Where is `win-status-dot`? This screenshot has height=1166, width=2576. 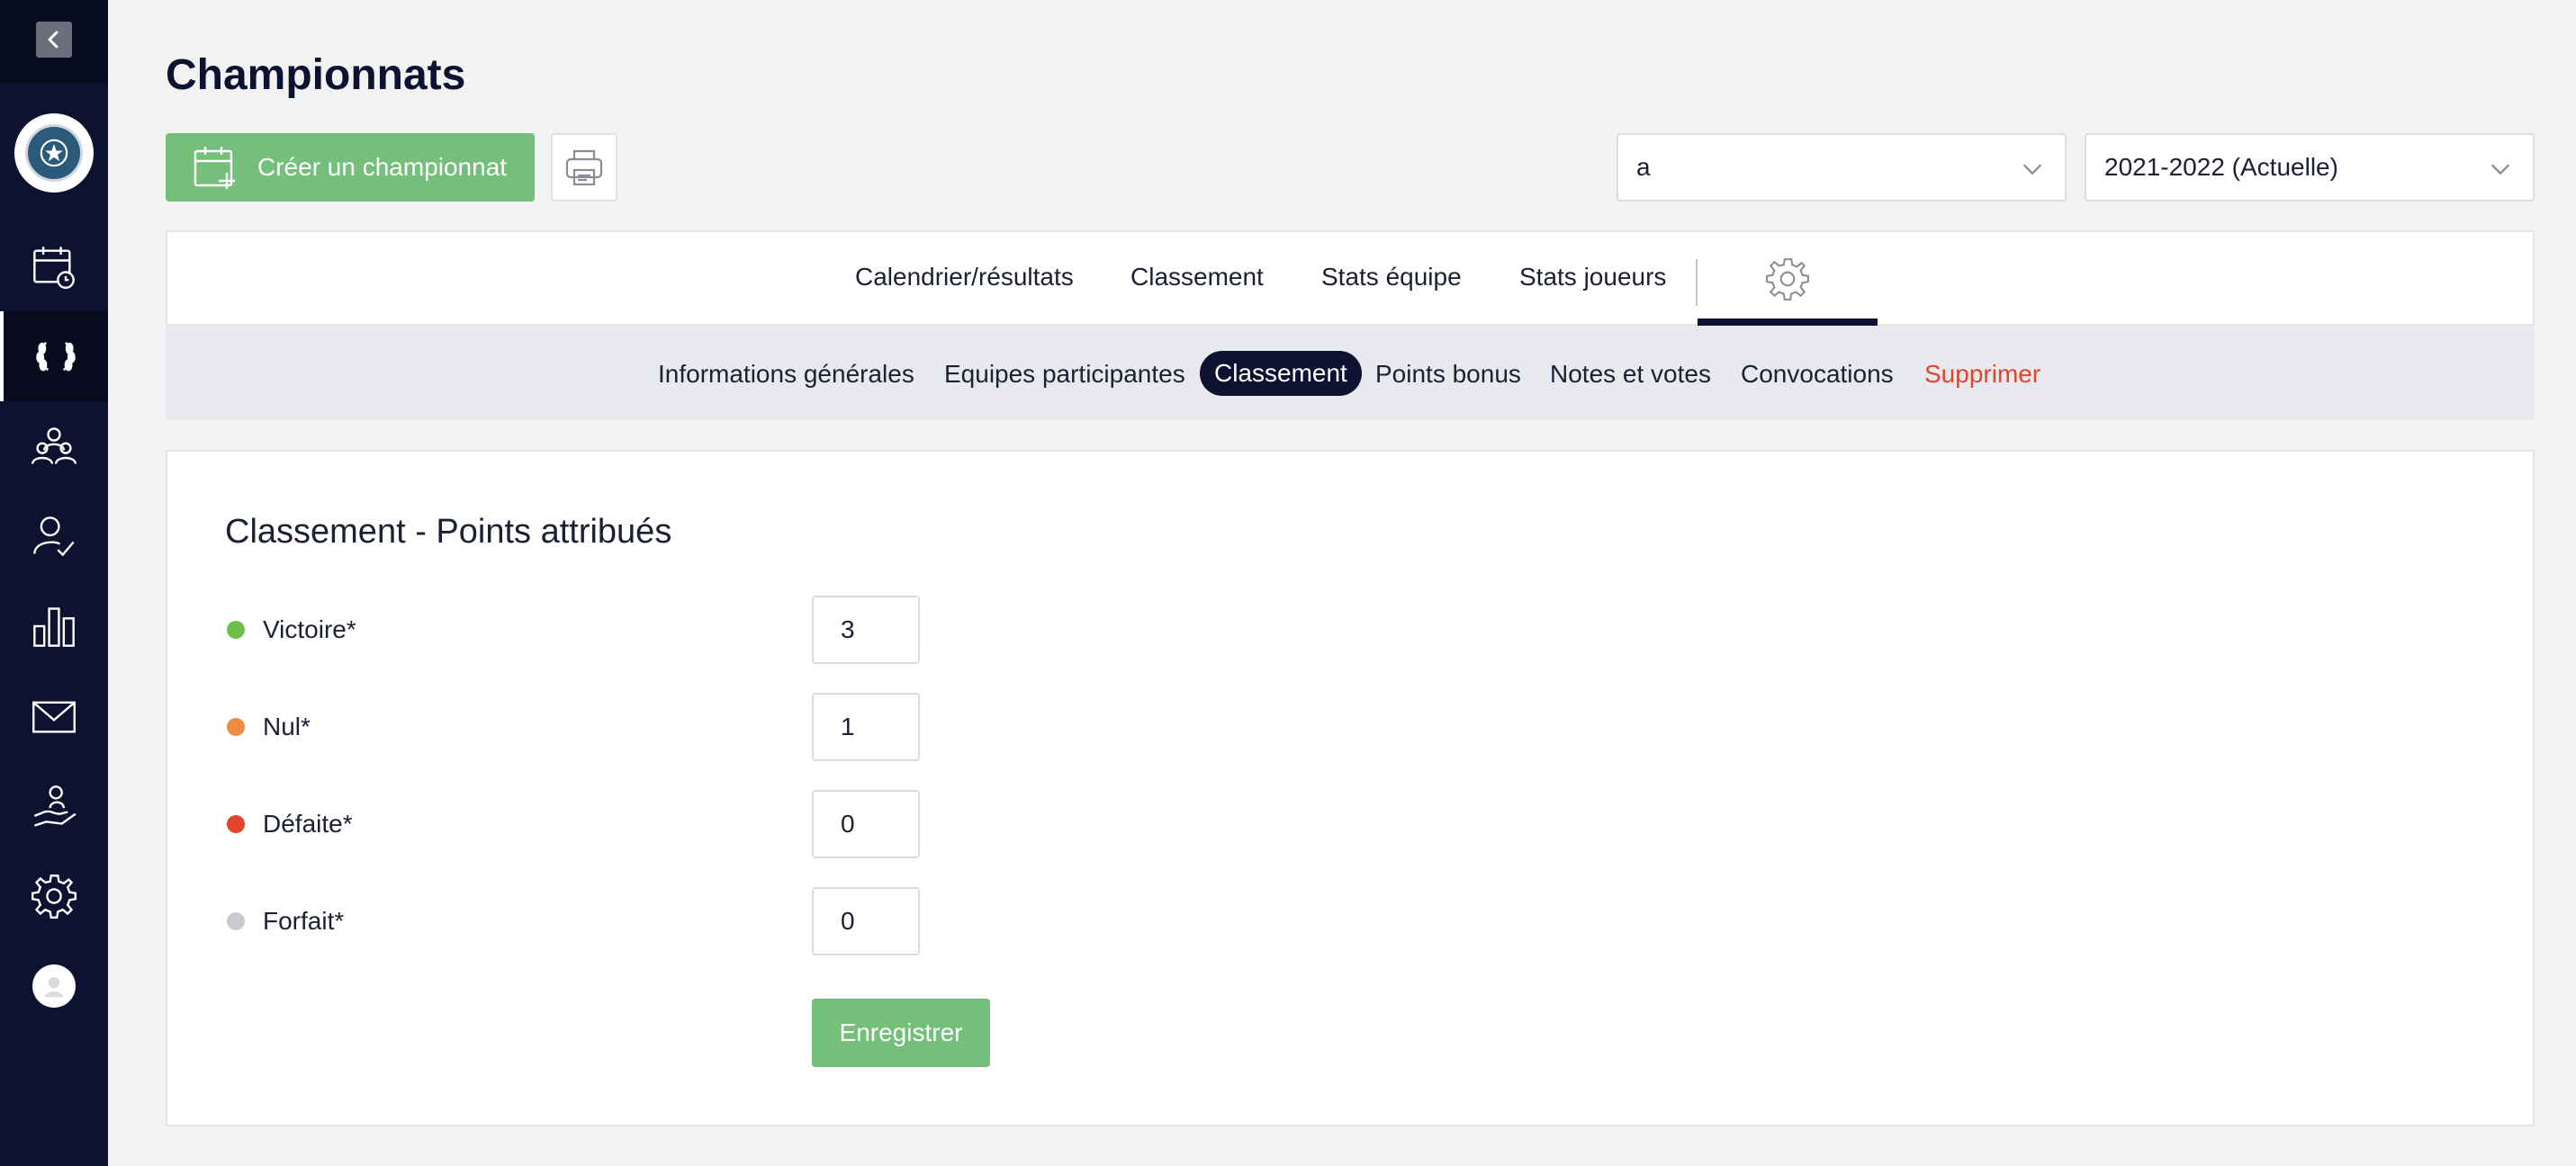
win-status-dot is located at coordinates (236, 630).